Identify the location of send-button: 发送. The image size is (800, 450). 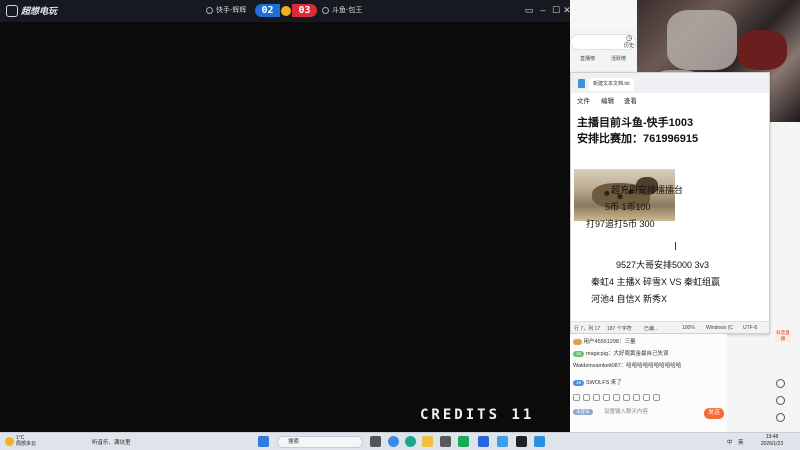
(714, 413).